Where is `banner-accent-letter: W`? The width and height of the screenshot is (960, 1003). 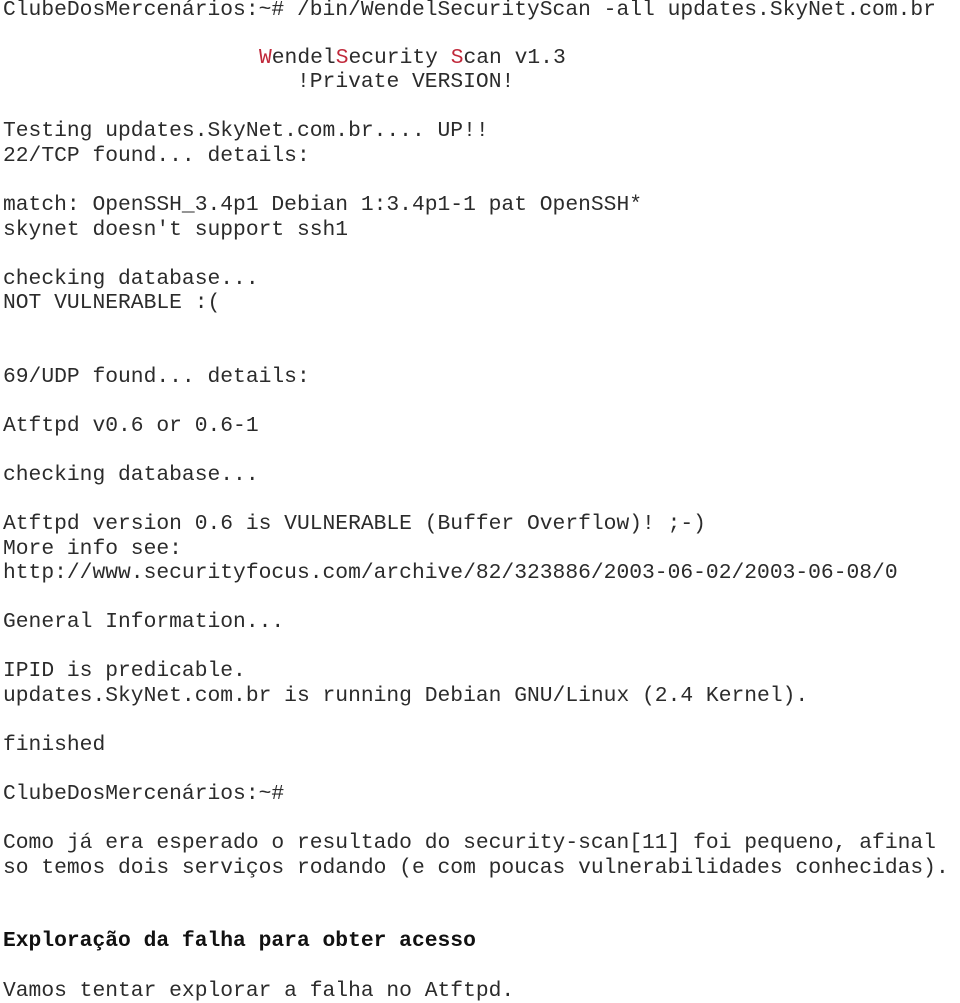 banner-accent-letter: W is located at coordinates (265, 58).